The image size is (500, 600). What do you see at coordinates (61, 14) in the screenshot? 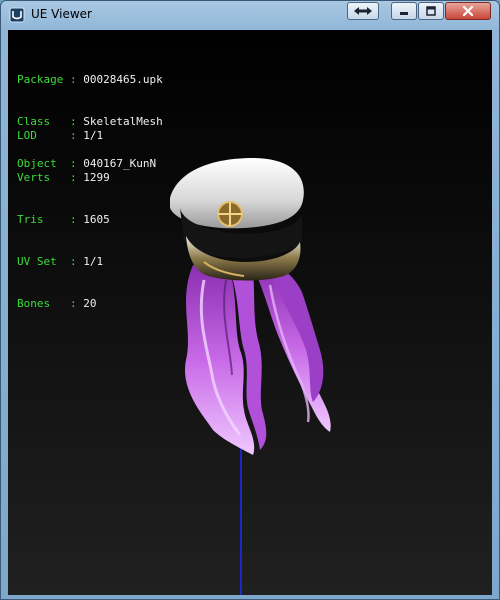
I see `window-title: UE Viewer` at bounding box center [61, 14].